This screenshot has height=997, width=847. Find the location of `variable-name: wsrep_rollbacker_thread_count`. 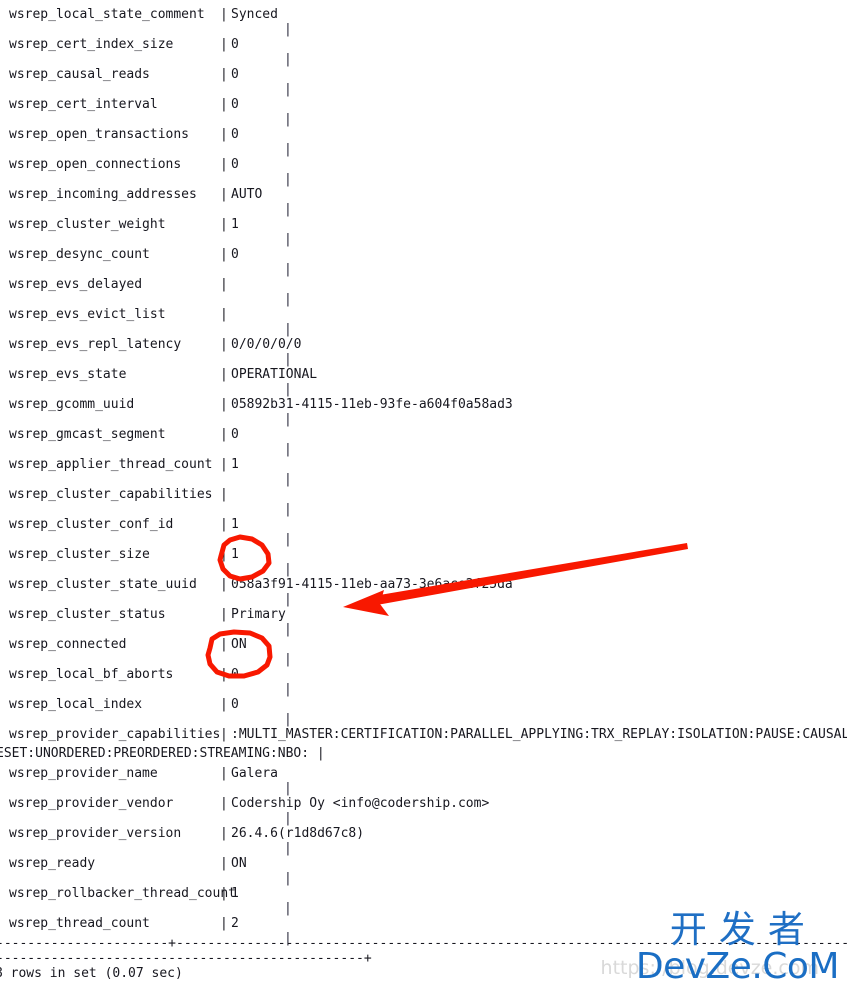

variable-name: wsrep_rollbacker_thread_count is located at coordinates (122, 893).